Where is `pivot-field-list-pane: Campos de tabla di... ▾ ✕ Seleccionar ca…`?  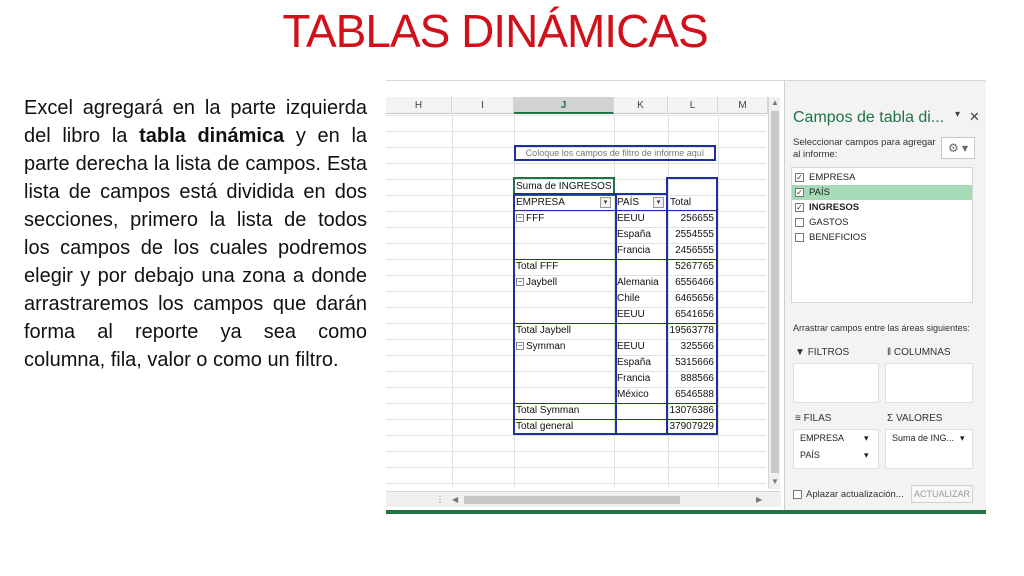 pivot-field-list-pane: Campos de tabla di... ▾ ✕ Seleccionar ca… is located at coordinates (885, 297).